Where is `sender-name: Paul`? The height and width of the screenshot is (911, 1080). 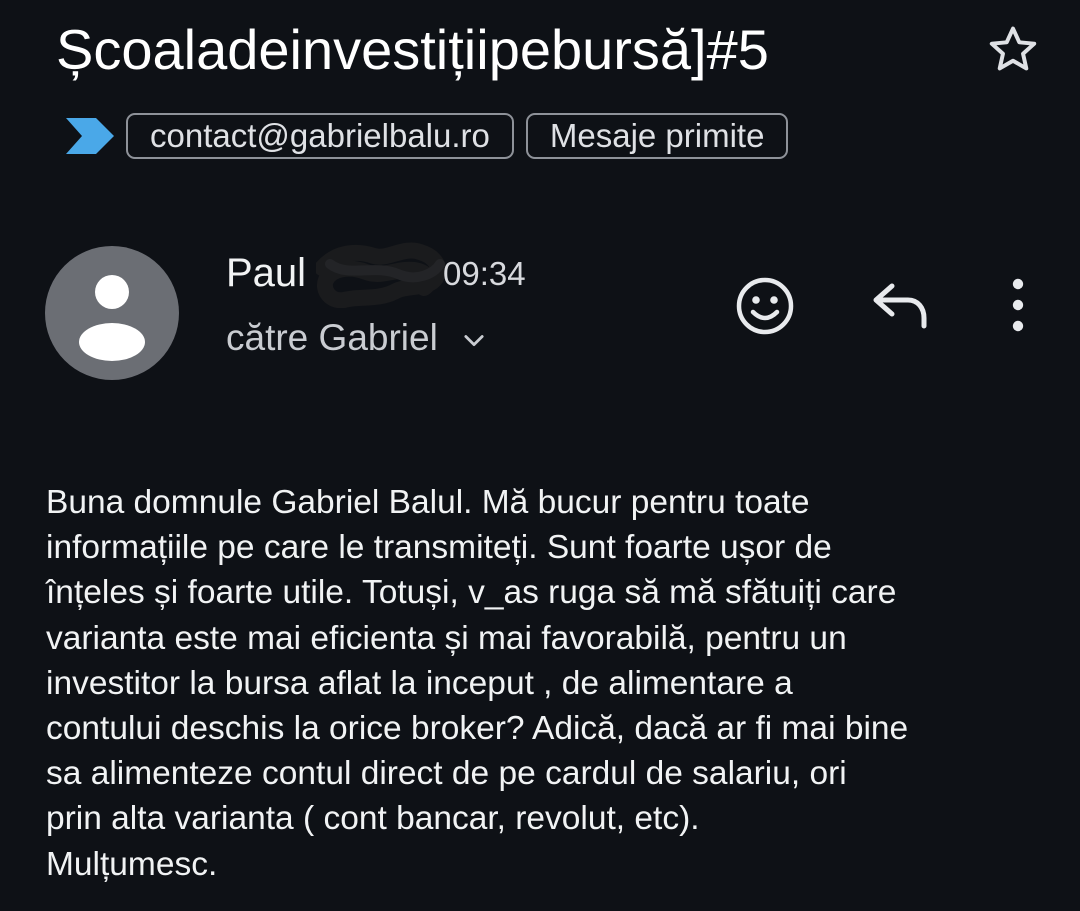 sender-name: Paul is located at coordinates (266, 273).